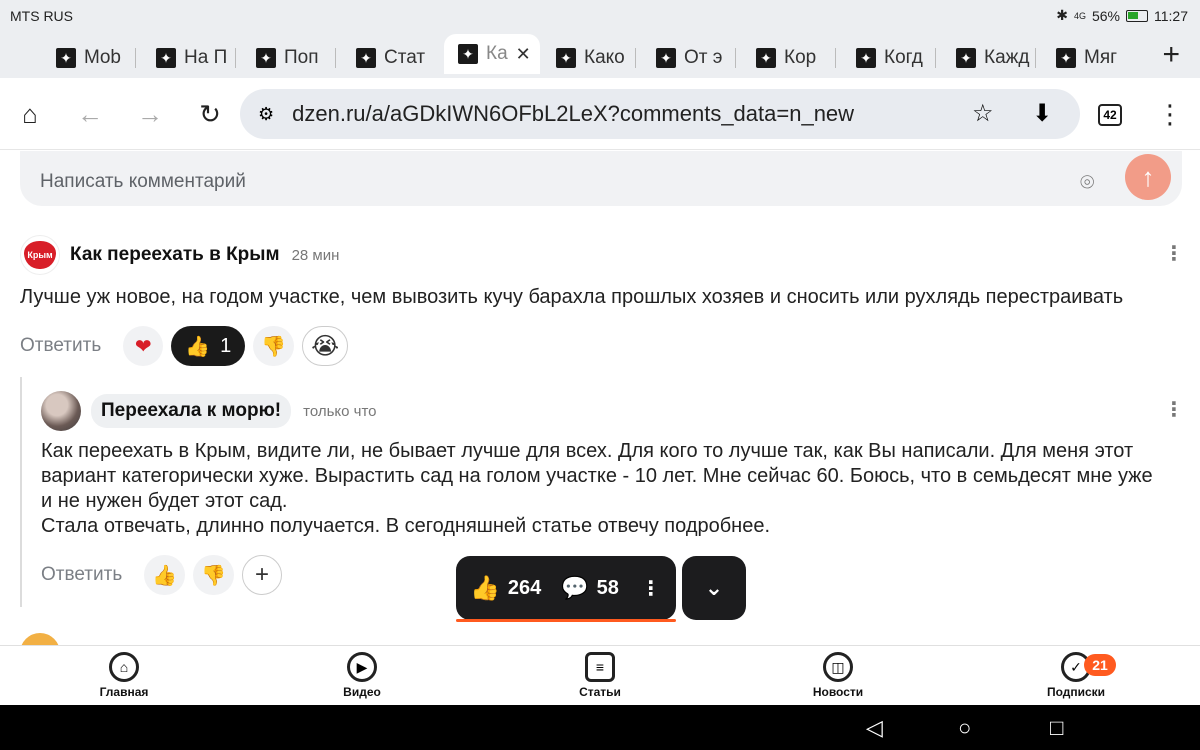 The height and width of the screenshot is (750, 1200). I want to click on send-button: ↑, so click(1148, 177).